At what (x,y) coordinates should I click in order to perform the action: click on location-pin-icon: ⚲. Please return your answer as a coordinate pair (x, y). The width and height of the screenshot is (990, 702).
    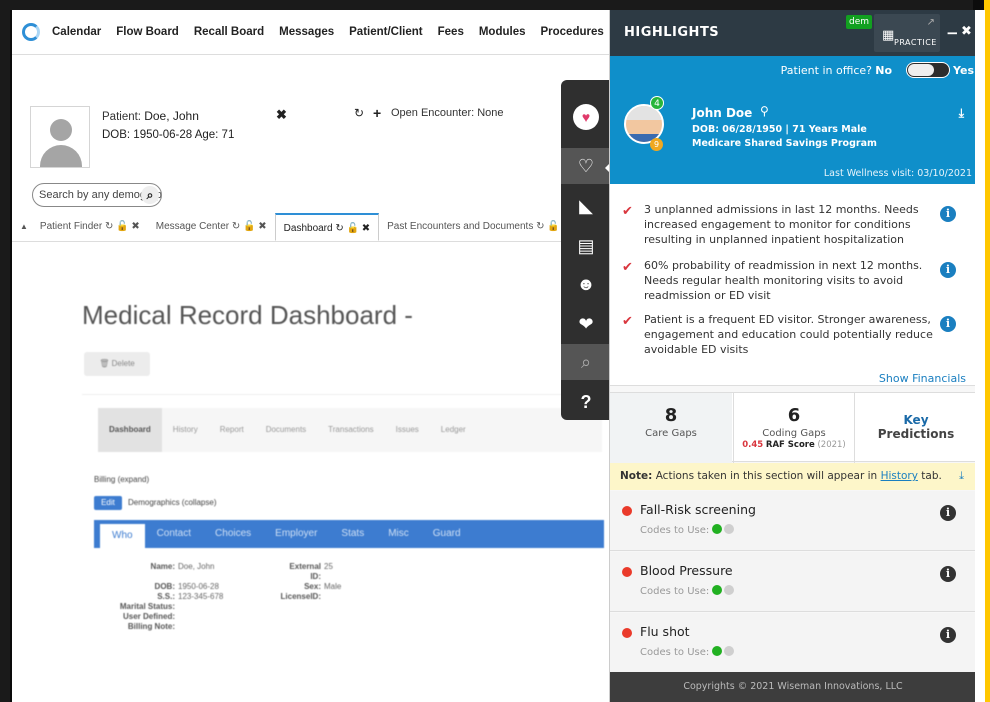
    Looking at the image, I should click on (764, 111).